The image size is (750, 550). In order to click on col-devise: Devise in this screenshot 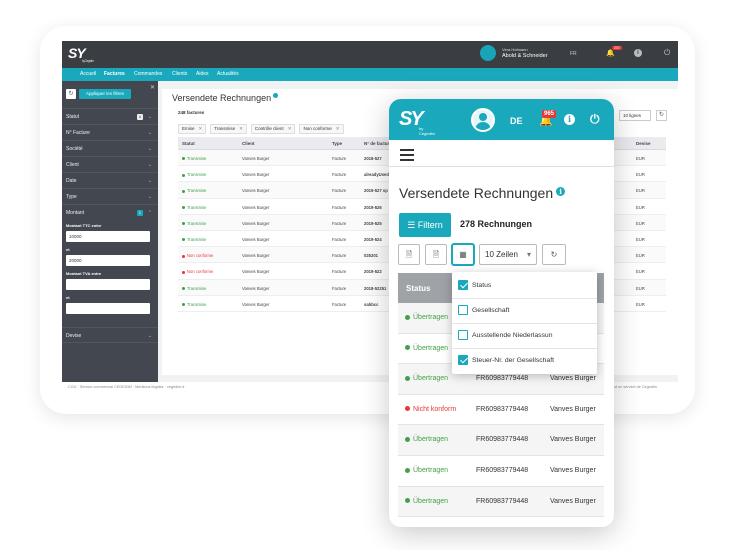, I will do `click(643, 143)`.